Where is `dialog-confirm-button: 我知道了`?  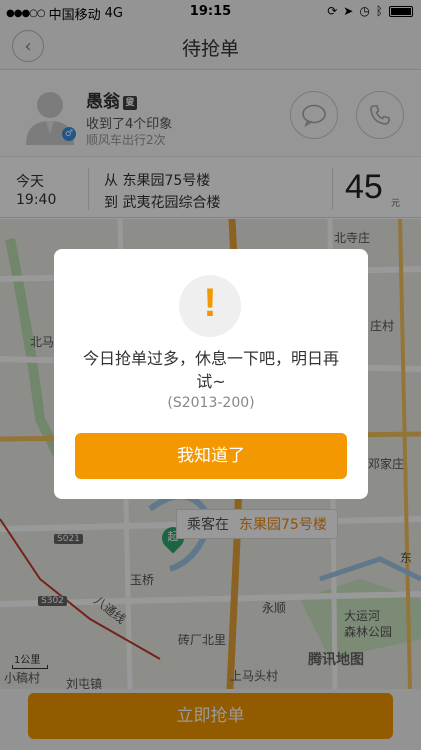
dialog-confirm-button: 我知道了 is located at coordinates (211, 456).